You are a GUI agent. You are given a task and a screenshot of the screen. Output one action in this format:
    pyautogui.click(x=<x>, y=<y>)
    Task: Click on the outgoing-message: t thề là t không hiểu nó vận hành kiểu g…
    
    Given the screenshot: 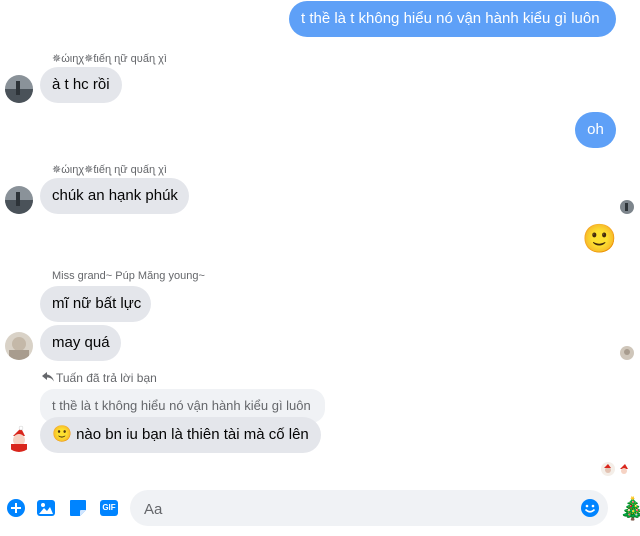 What is the action you would take?
    pyautogui.click(x=452, y=19)
    